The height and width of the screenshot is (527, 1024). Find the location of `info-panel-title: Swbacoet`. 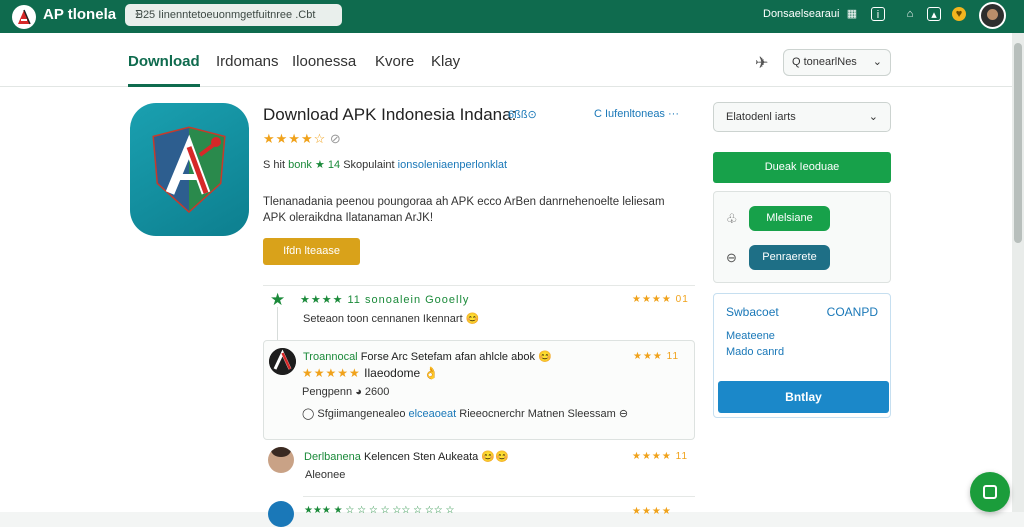

info-panel-title: Swbacoet is located at coordinates (752, 312).